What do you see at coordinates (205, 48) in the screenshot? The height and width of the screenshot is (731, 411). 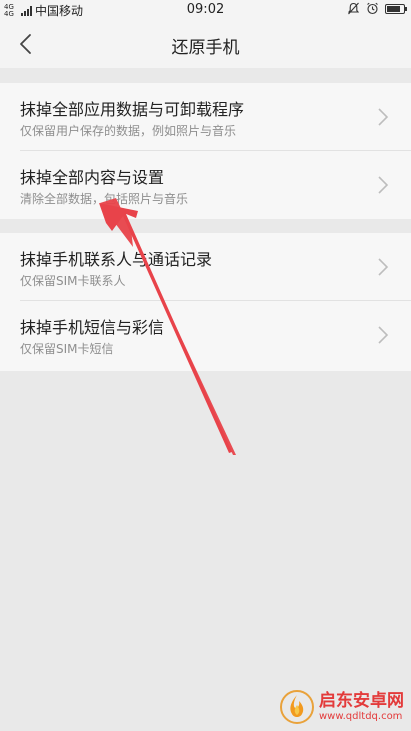 I see `page-title: 还原手机` at bounding box center [205, 48].